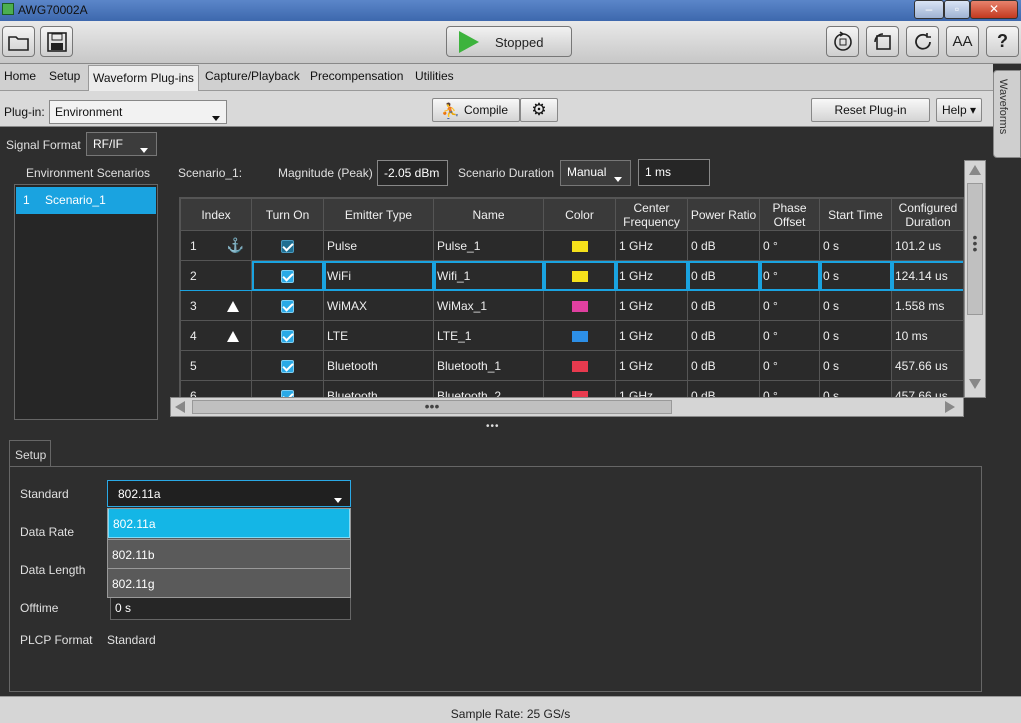 The height and width of the screenshot is (723, 1021). Describe the element at coordinates (216, 214) in the screenshot. I see `column-header-index: Index` at that location.